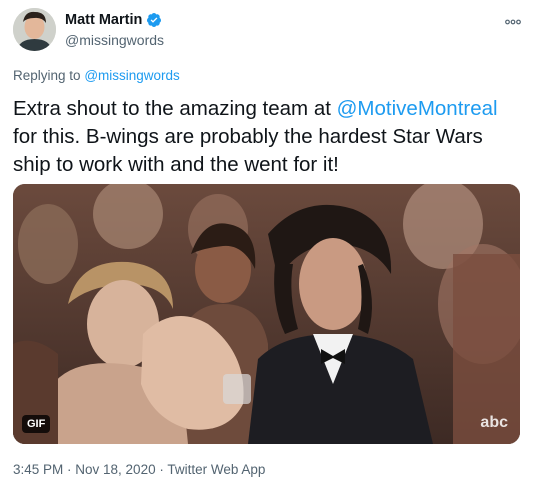  Describe the element at coordinates (154, 20) in the screenshot. I see `verified-badge-icon` at that location.